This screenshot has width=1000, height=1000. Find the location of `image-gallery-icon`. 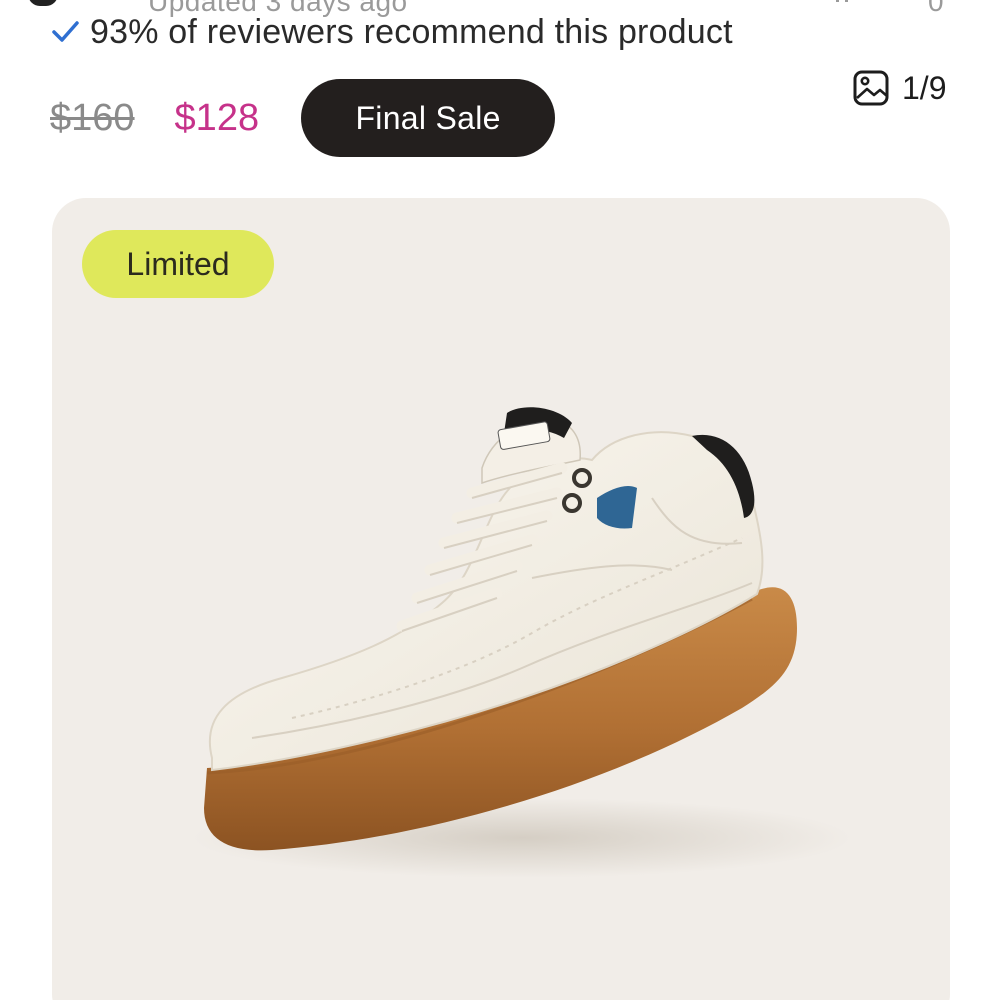

image-gallery-icon is located at coordinates (871, 88).